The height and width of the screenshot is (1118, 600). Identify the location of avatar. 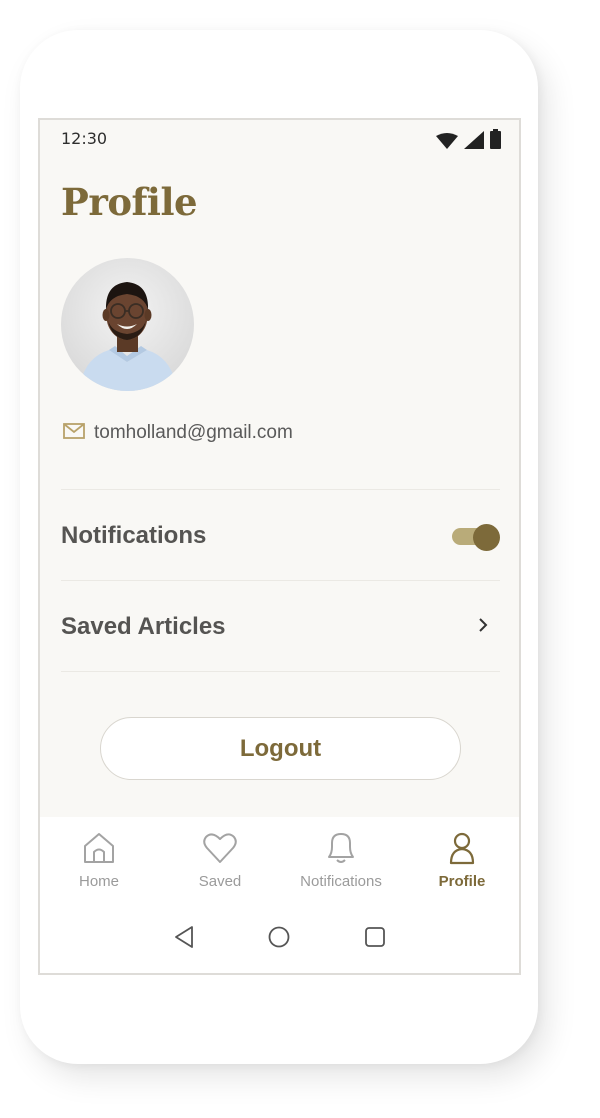
(127, 324).